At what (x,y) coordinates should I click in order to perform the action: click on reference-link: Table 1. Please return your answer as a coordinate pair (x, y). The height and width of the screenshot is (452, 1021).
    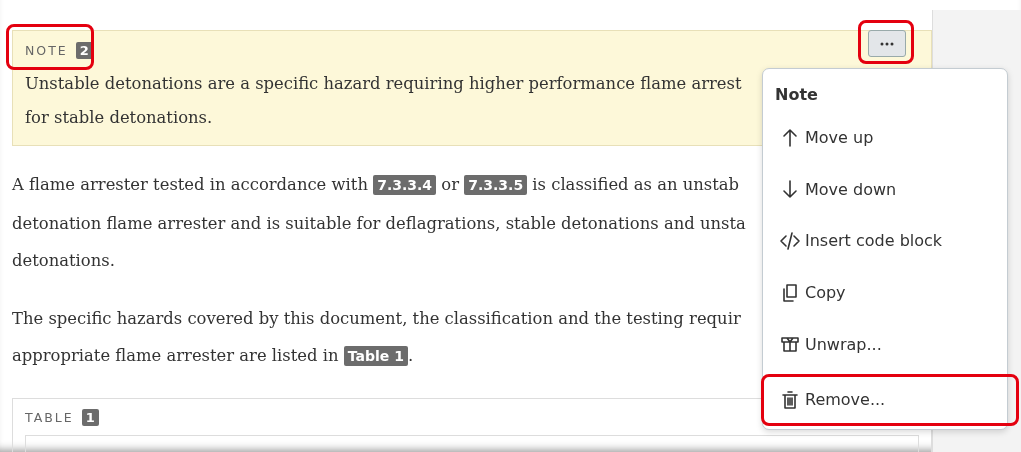
    Looking at the image, I should click on (375, 356).